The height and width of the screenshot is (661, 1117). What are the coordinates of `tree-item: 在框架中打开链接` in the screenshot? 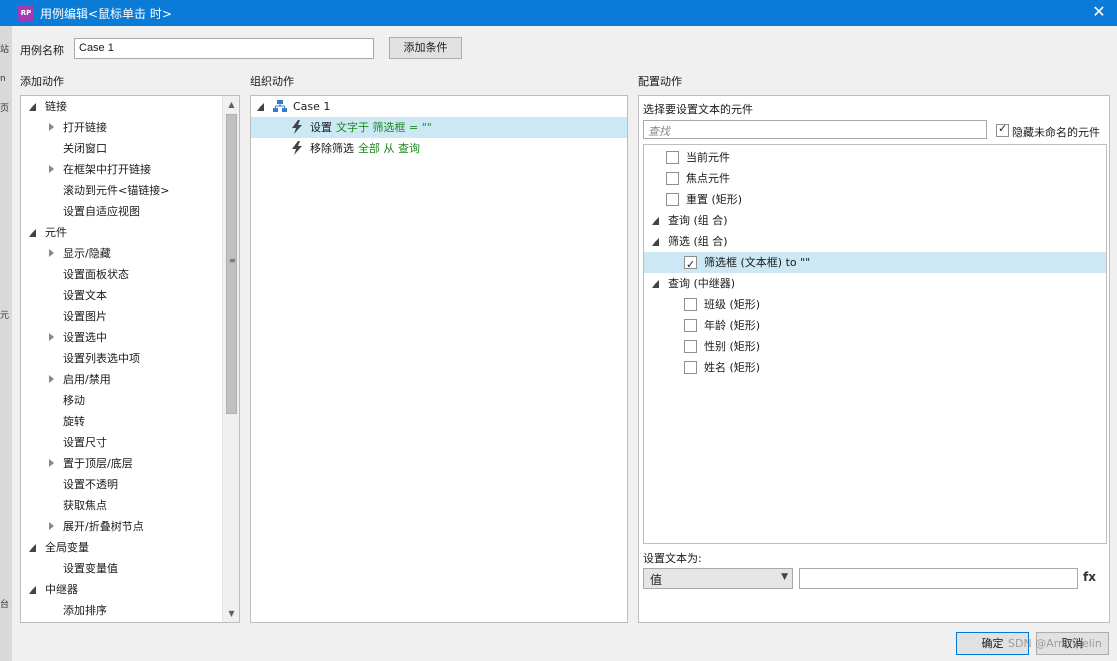 It's located at (121, 169).